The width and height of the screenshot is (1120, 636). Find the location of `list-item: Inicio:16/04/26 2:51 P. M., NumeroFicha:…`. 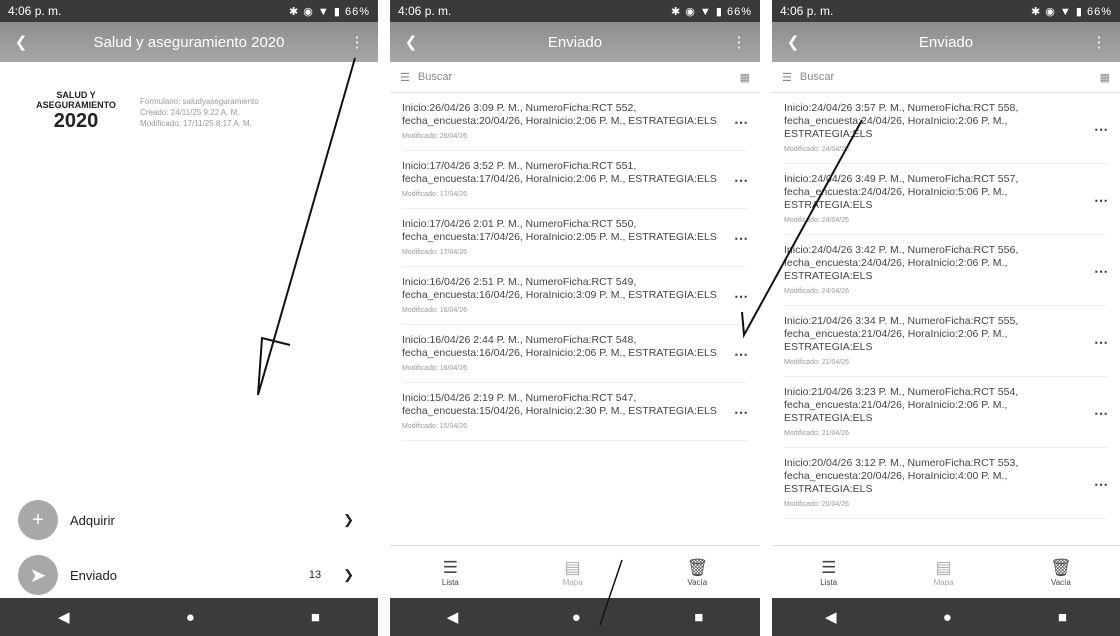

list-item: Inicio:16/04/26 2:51 P. M., NumeroFicha:… is located at coordinates (575, 296).